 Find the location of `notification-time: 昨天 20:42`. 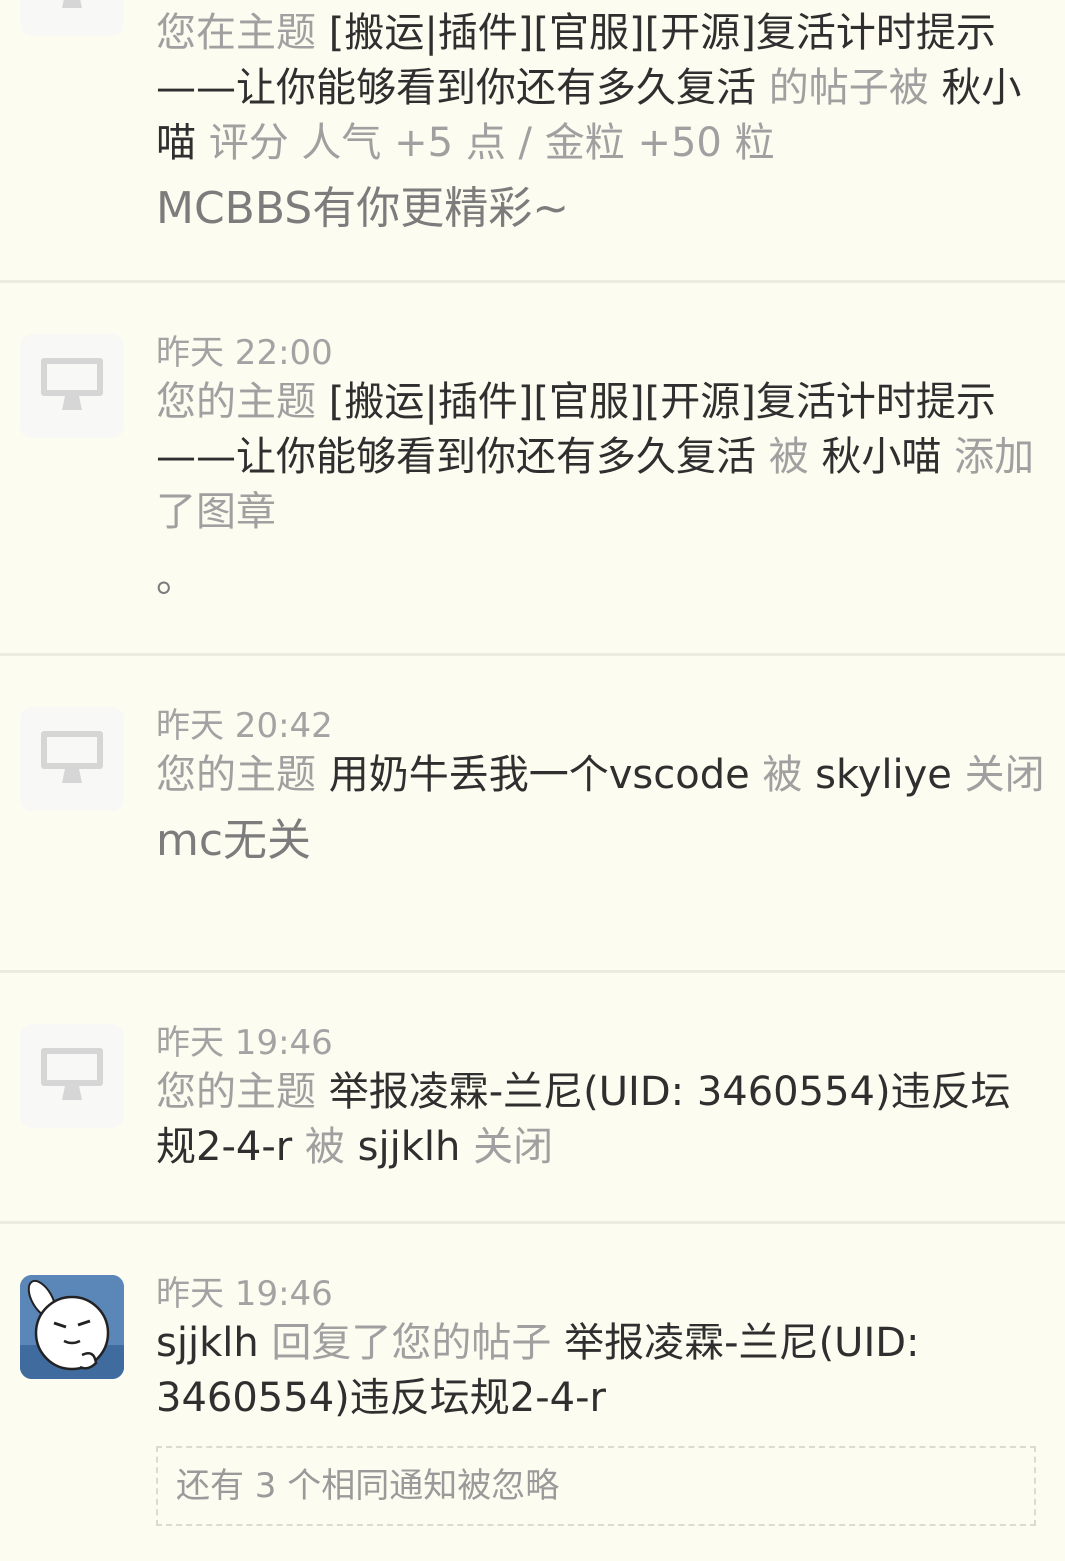

notification-time: 昨天 20:42 is located at coordinates (244, 726).